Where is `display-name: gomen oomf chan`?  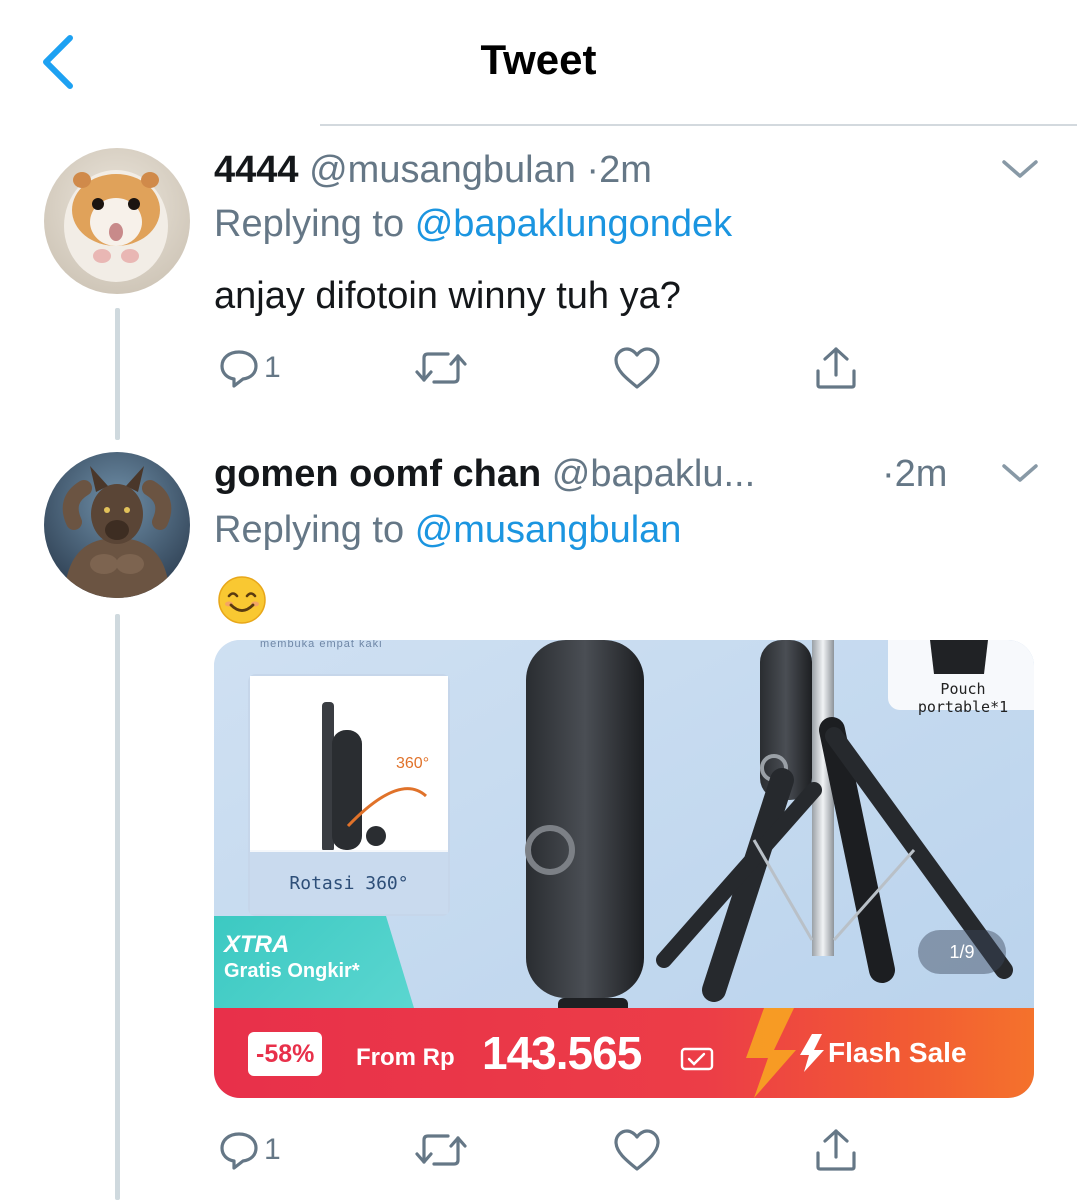
display-name: gomen oomf chan is located at coordinates (377, 474).